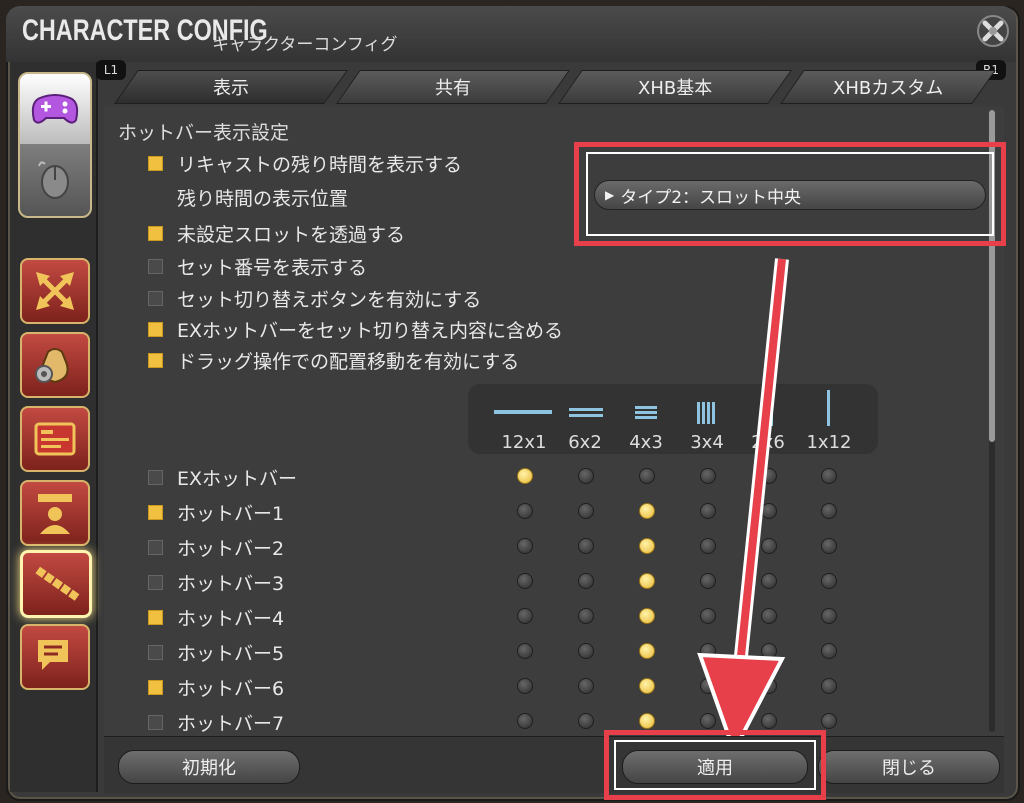 The image size is (1024, 803). What do you see at coordinates (646, 412) in the screenshot?
I see `layout-4x3-icon` at bounding box center [646, 412].